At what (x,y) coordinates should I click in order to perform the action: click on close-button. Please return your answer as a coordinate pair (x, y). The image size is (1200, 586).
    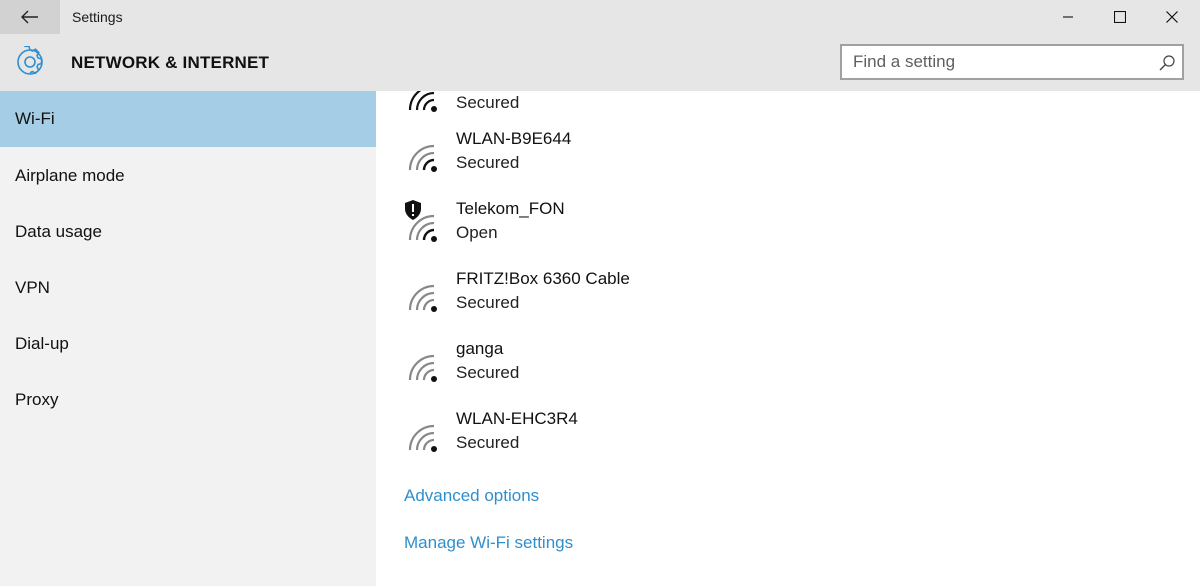
    Looking at the image, I should click on (1172, 17).